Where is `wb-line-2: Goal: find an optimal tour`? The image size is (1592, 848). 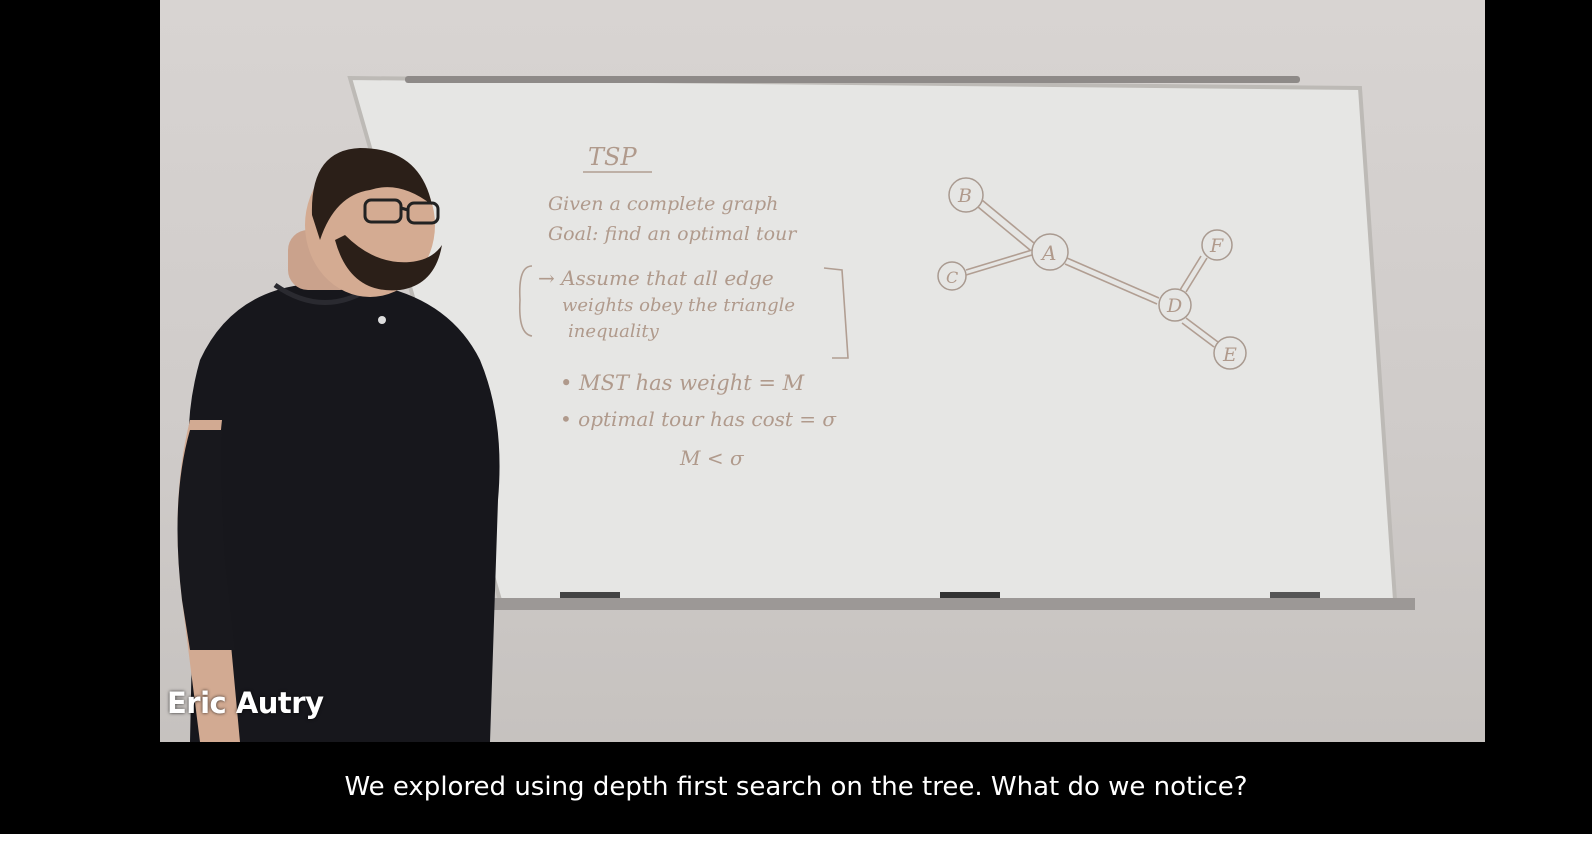
wb-line-2: Goal: find an optimal tour is located at coordinates (673, 234).